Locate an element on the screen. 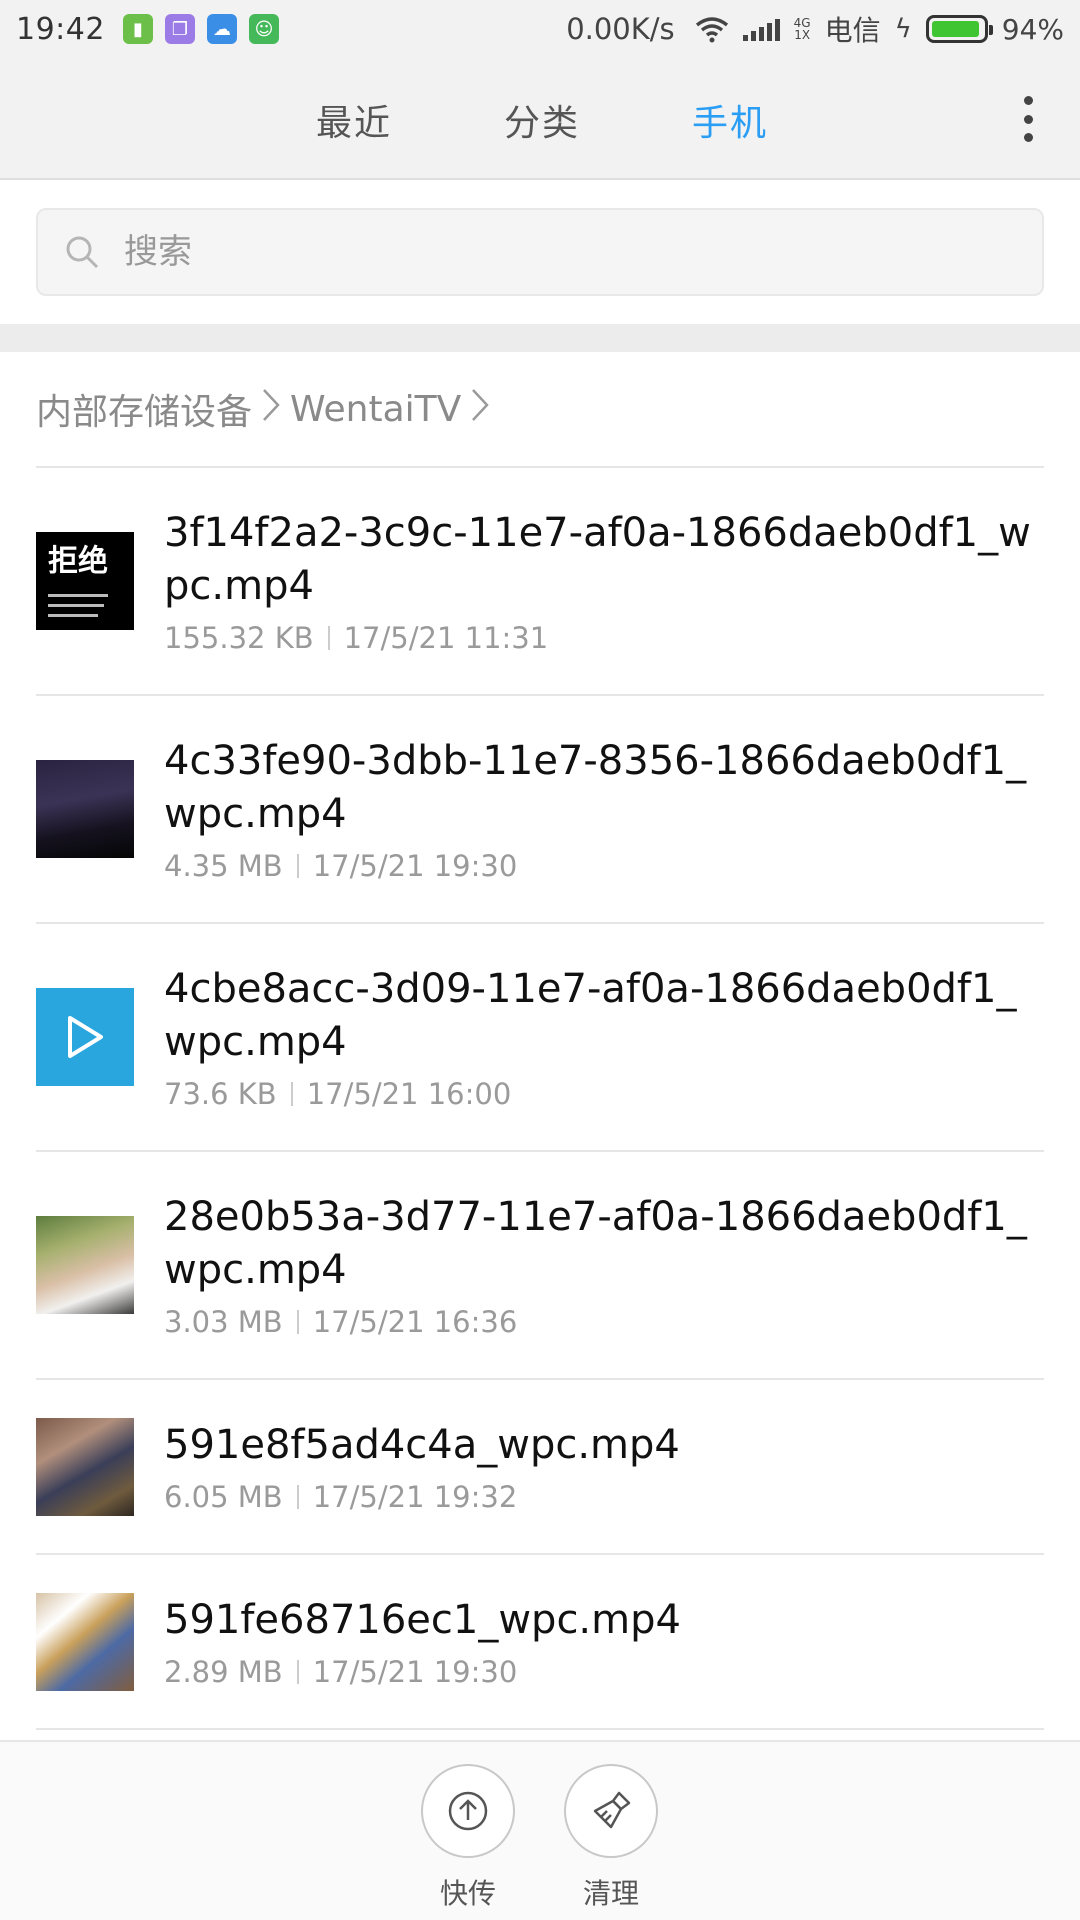 The image size is (1080, 1920). search-input is located at coordinates (524, 252).